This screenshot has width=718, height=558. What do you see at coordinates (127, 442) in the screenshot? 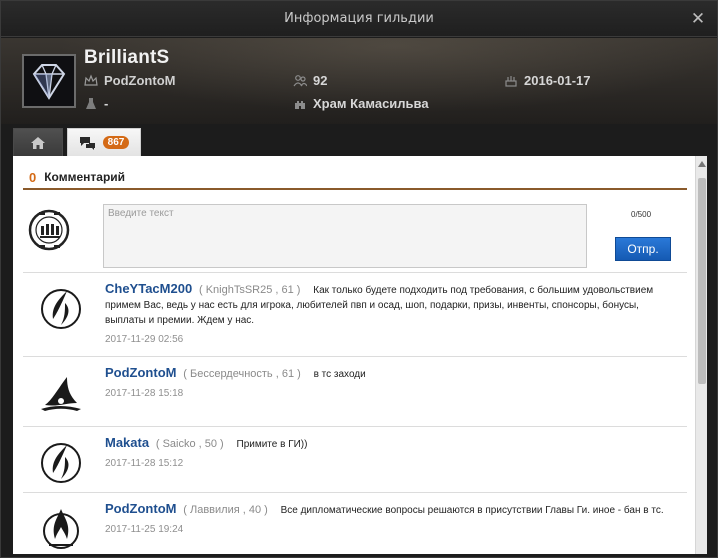
I see `comment-author: Makata` at bounding box center [127, 442].